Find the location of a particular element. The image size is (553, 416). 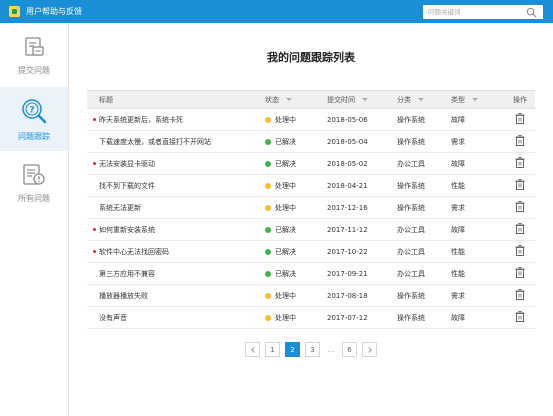

issue-title: 没有声音 is located at coordinates (113, 318).